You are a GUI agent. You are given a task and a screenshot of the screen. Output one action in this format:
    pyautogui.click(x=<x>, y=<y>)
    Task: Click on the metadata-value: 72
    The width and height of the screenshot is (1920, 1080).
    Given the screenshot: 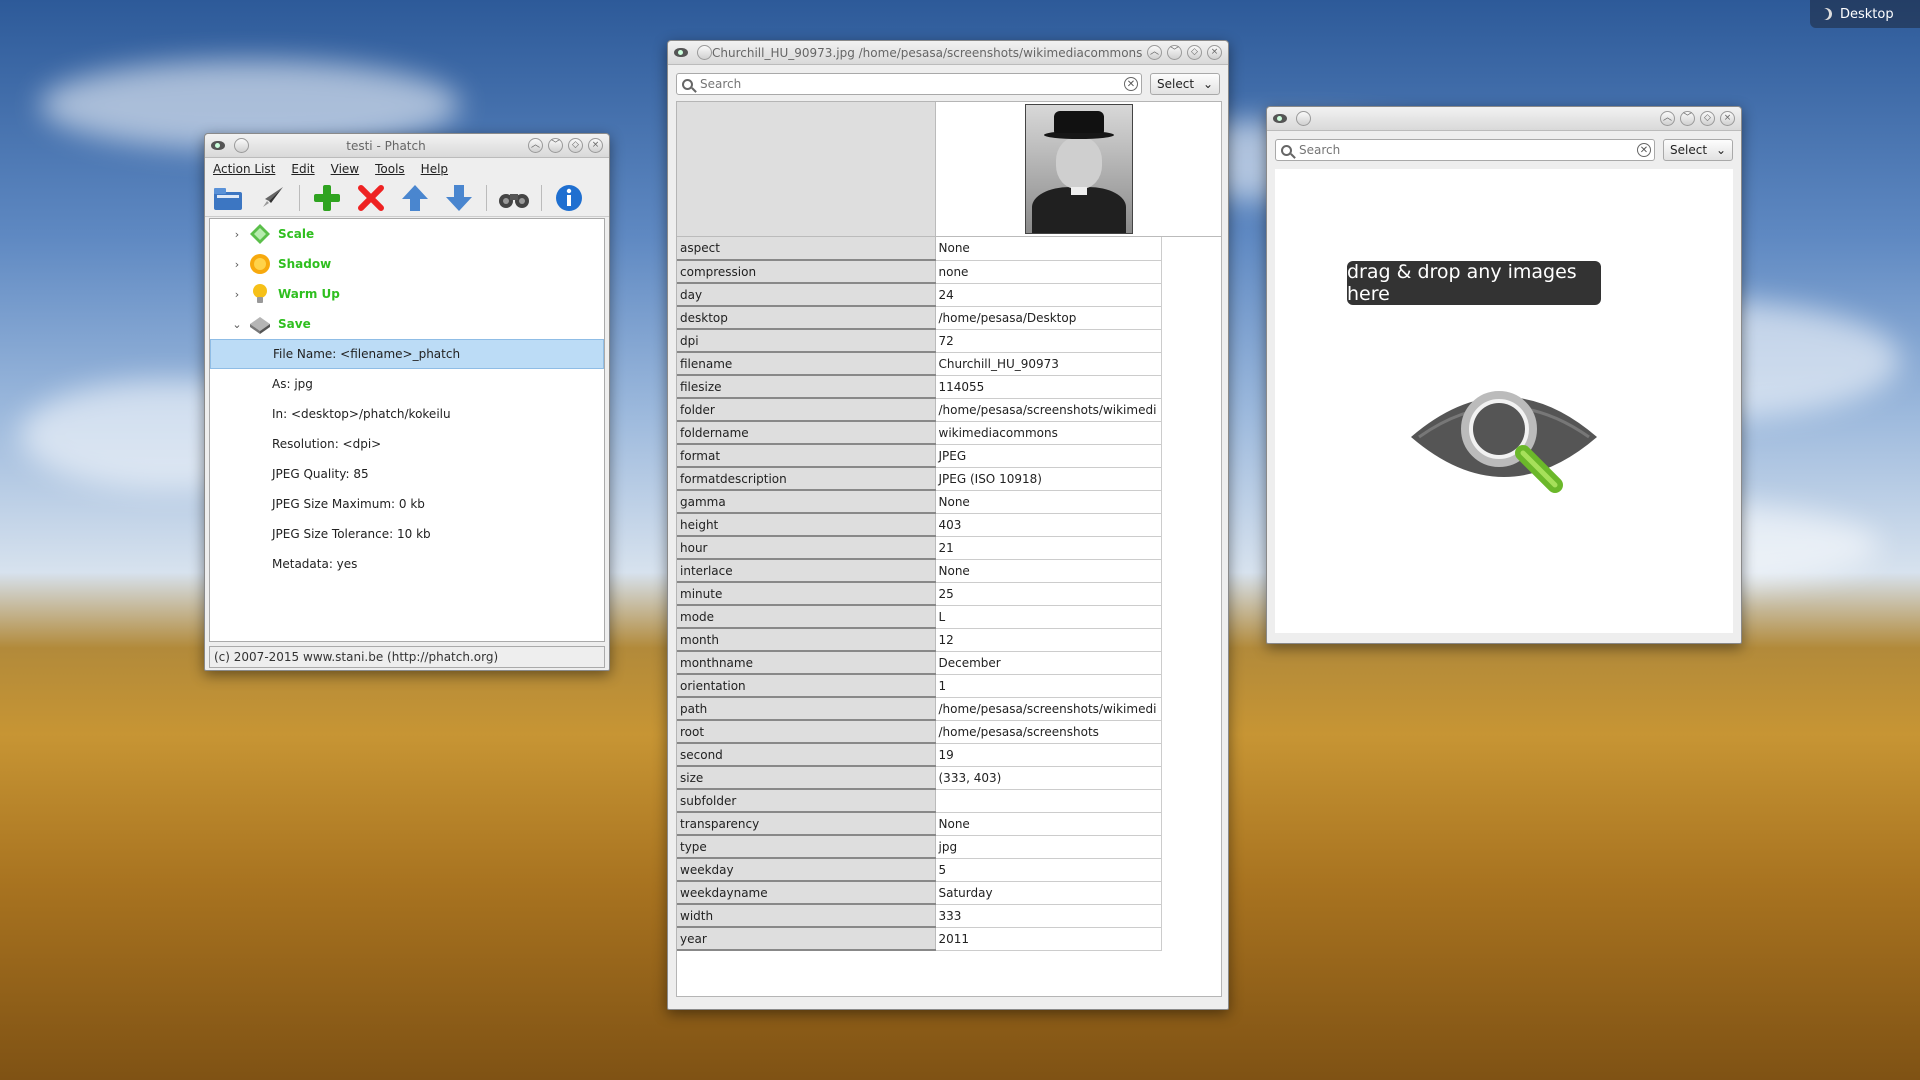 What is the action you would take?
    pyautogui.click(x=1048, y=341)
    